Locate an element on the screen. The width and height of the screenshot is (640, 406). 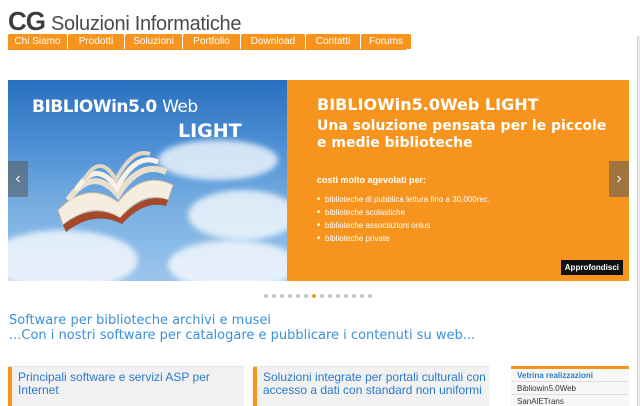
site-logo: CG Soluzioni Informatiche is located at coordinates (124, 21).